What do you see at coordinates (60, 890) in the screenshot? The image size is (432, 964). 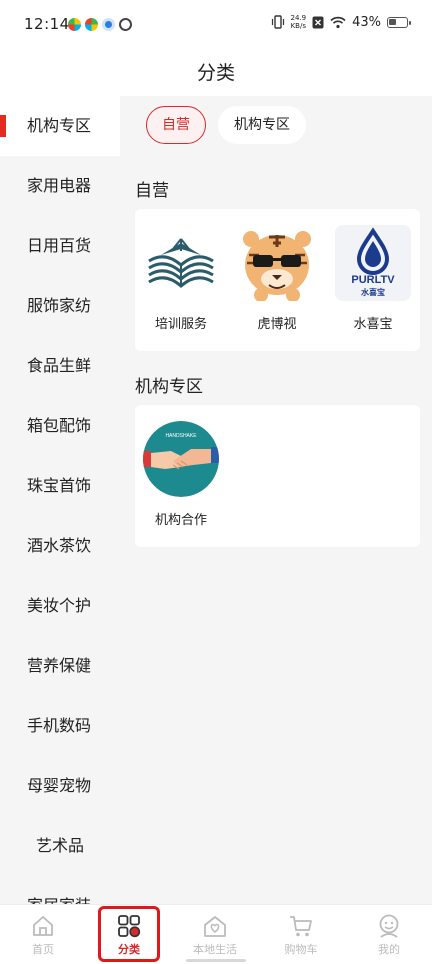 I see `sidebar-item-home-decor: 家居家装` at bounding box center [60, 890].